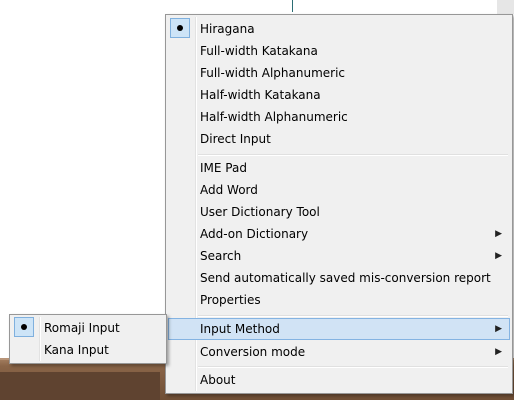 Image resolution: width=514 pixels, height=400 pixels. I want to click on menu-item-label: Add-on Dictionary, so click(254, 234).